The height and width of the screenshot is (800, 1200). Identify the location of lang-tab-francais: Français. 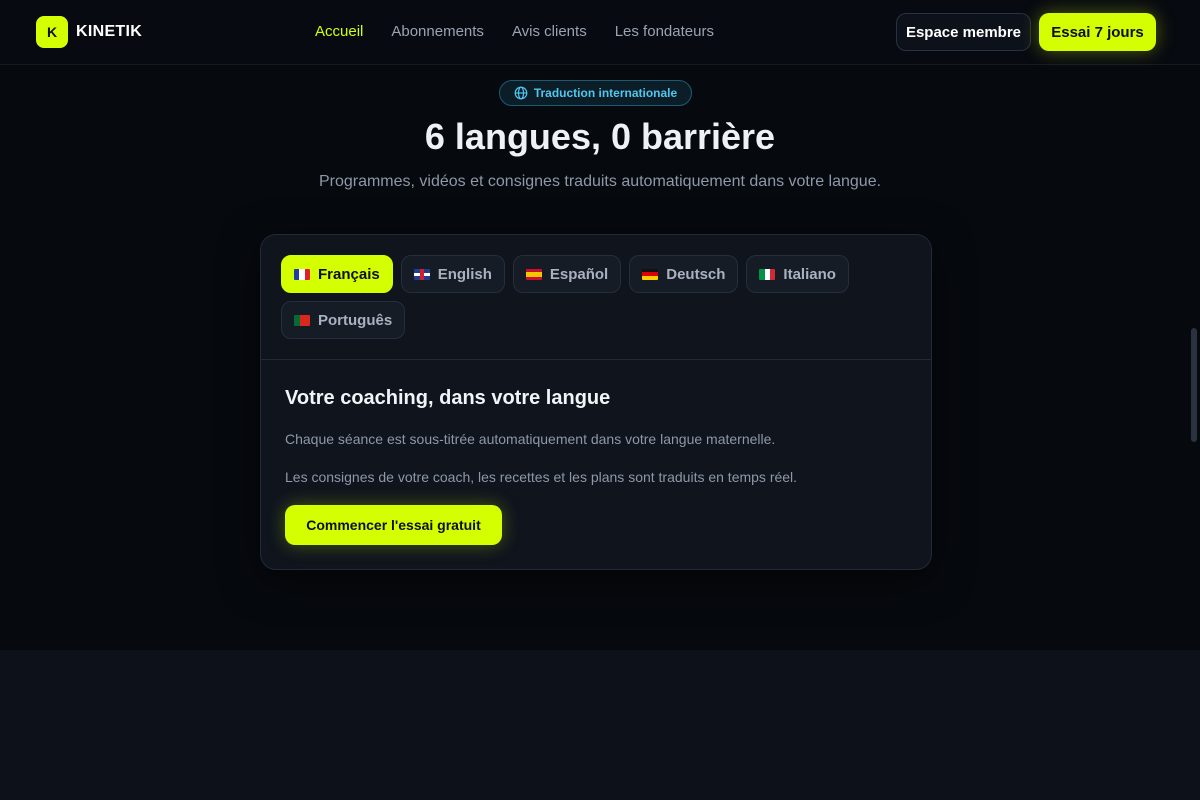
(337, 274).